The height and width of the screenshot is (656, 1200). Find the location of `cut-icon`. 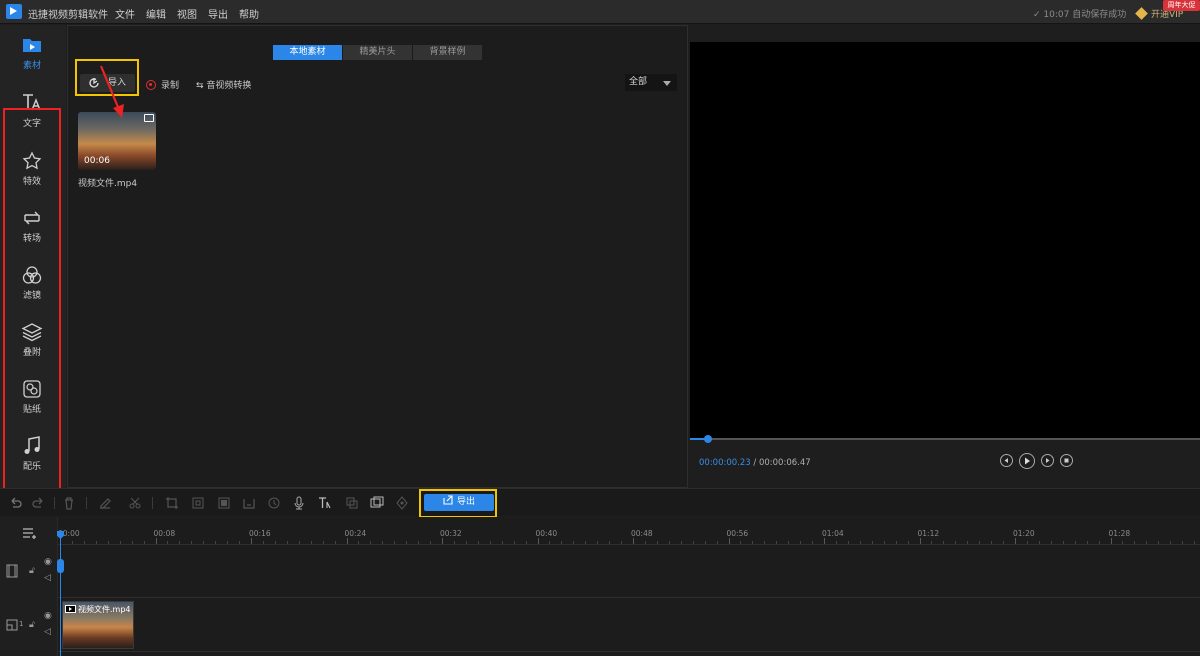

cut-icon is located at coordinates (135, 503).